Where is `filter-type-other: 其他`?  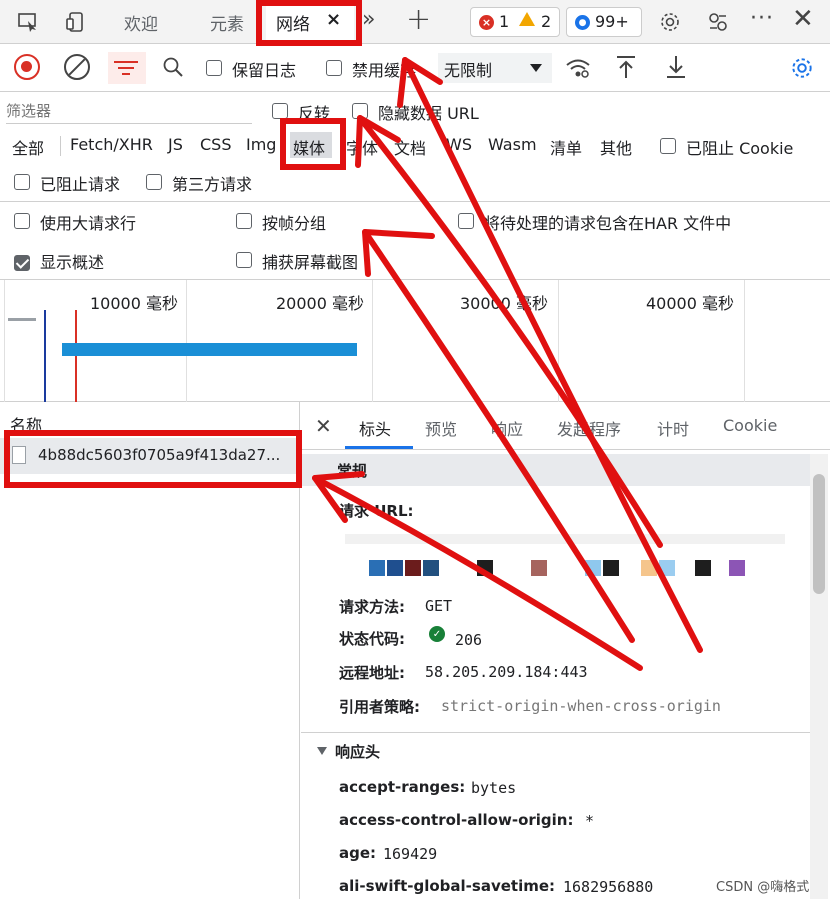
filter-type-other: 其他 is located at coordinates (616, 147).